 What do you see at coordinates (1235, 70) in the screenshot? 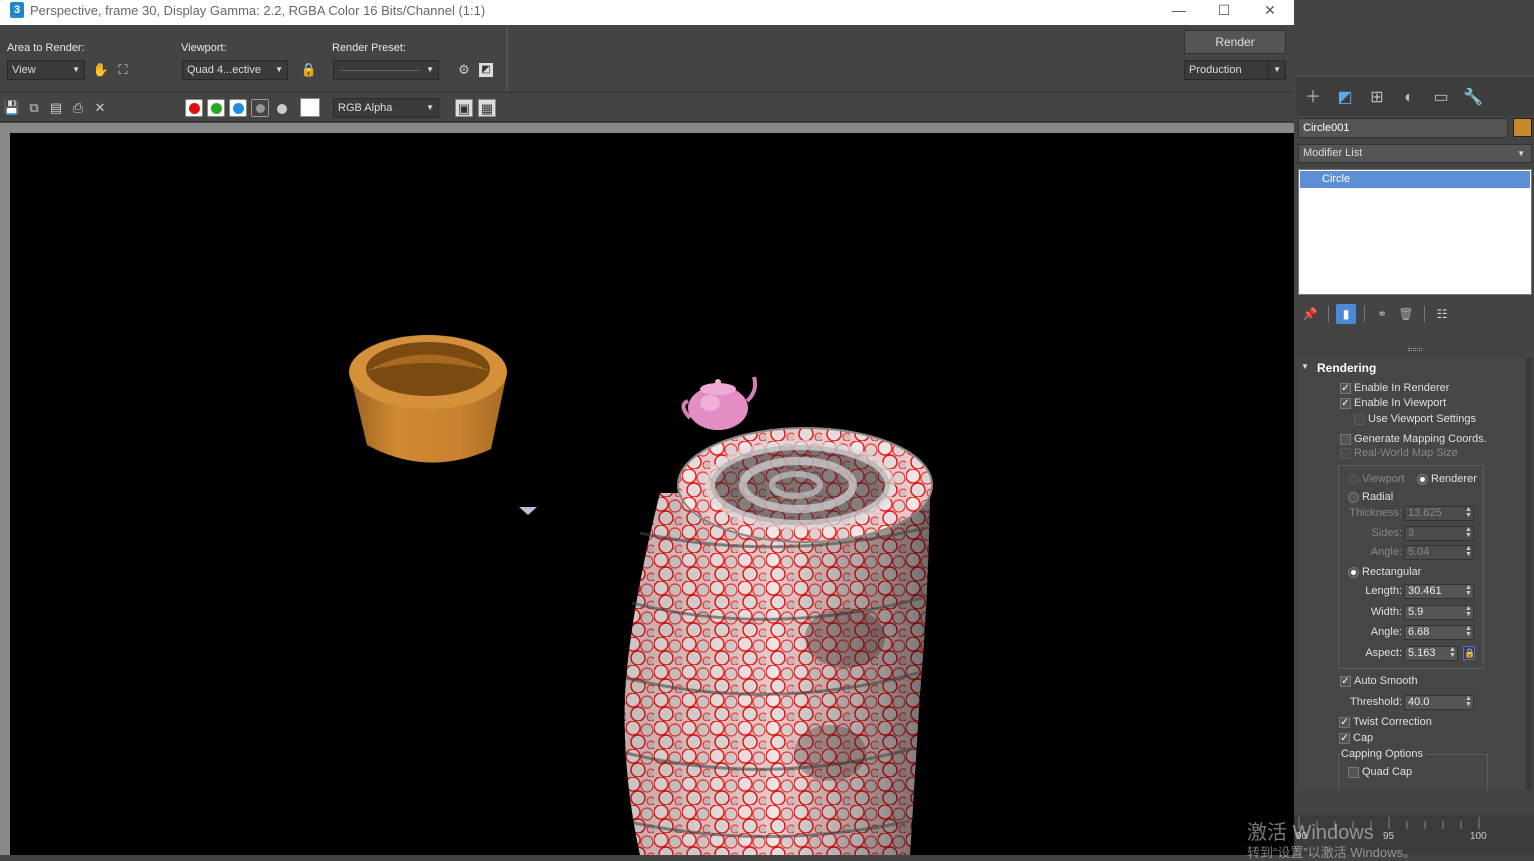
I see `production-dropdown: Production ▼` at bounding box center [1235, 70].